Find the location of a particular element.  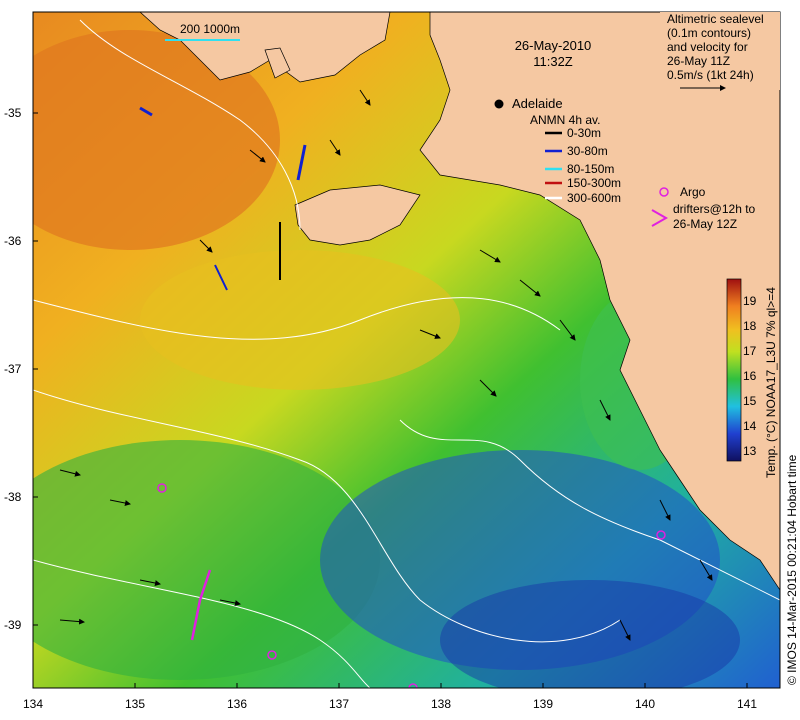

colorbar-tick-label: 17 is located at coordinates (750, 351).